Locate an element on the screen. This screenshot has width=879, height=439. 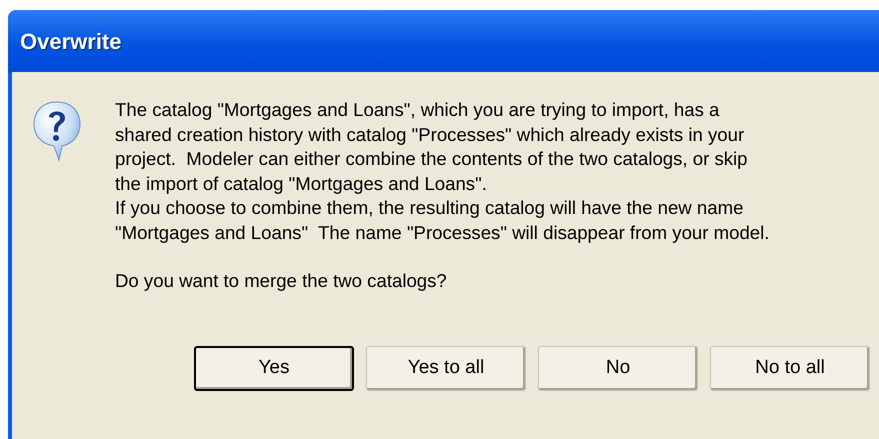
question-icon is located at coordinates (57, 131).